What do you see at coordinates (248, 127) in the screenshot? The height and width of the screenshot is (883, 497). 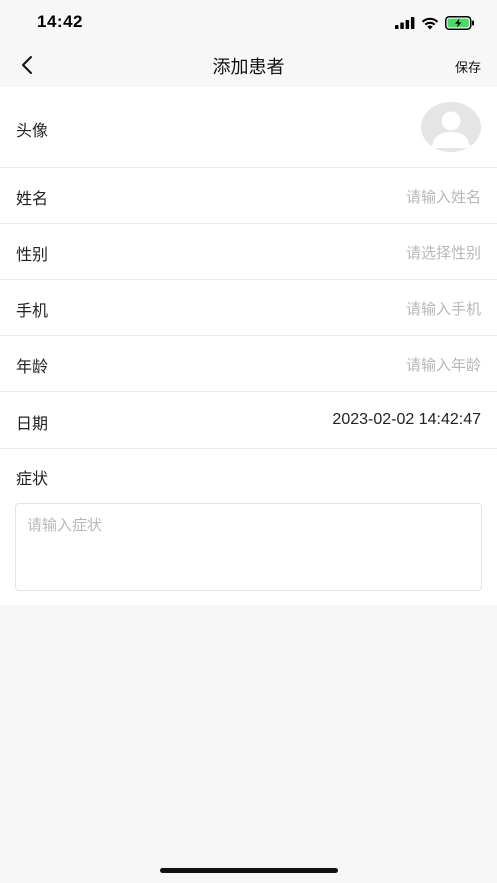 I see `avatar-row: 头像` at bounding box center [248, 127].